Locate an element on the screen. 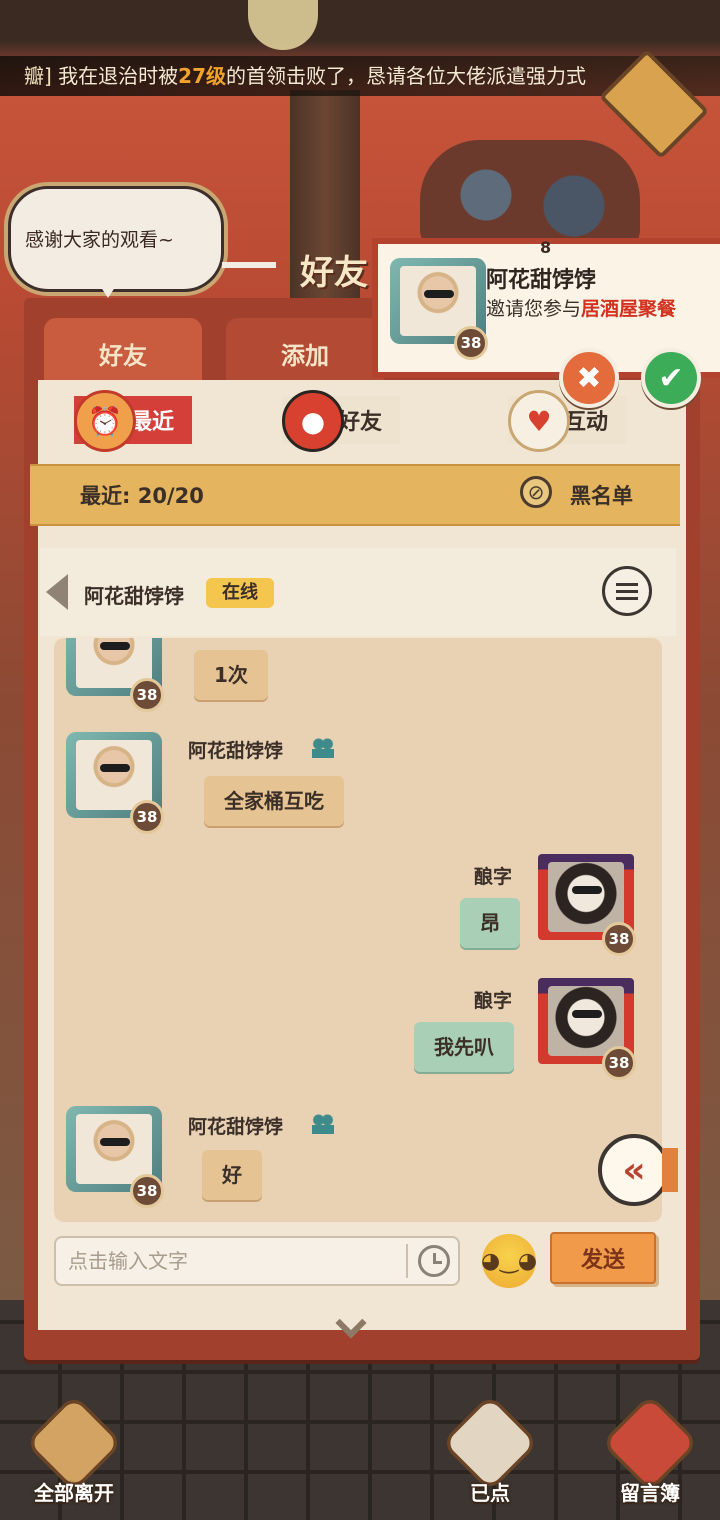 This screenshot has height=1520, width=720. blacklist-link: 黑名单 is located at coordinates (601, 495).